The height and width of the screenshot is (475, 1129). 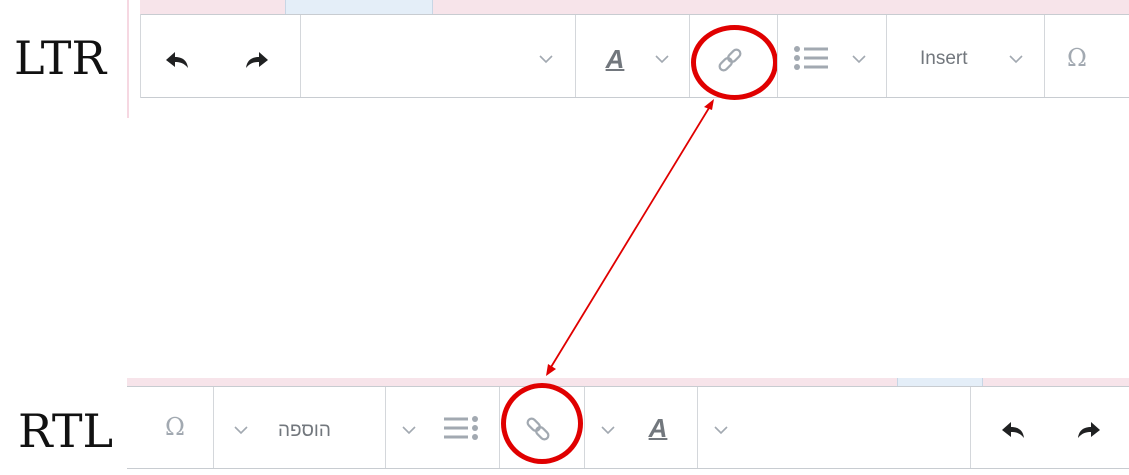 What do you see at coordinates (834, 427) in the screenshot?
I see `format-dropdown` at bounding box center [834, 427].